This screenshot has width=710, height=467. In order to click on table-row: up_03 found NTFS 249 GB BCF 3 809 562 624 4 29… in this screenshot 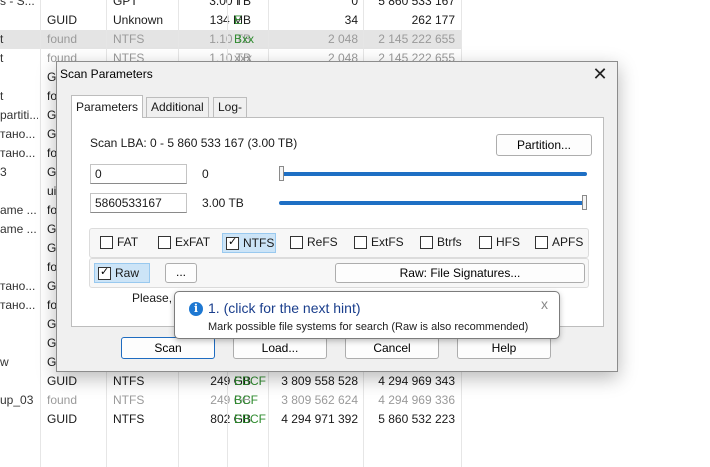, I will do `click(231, 400)`.